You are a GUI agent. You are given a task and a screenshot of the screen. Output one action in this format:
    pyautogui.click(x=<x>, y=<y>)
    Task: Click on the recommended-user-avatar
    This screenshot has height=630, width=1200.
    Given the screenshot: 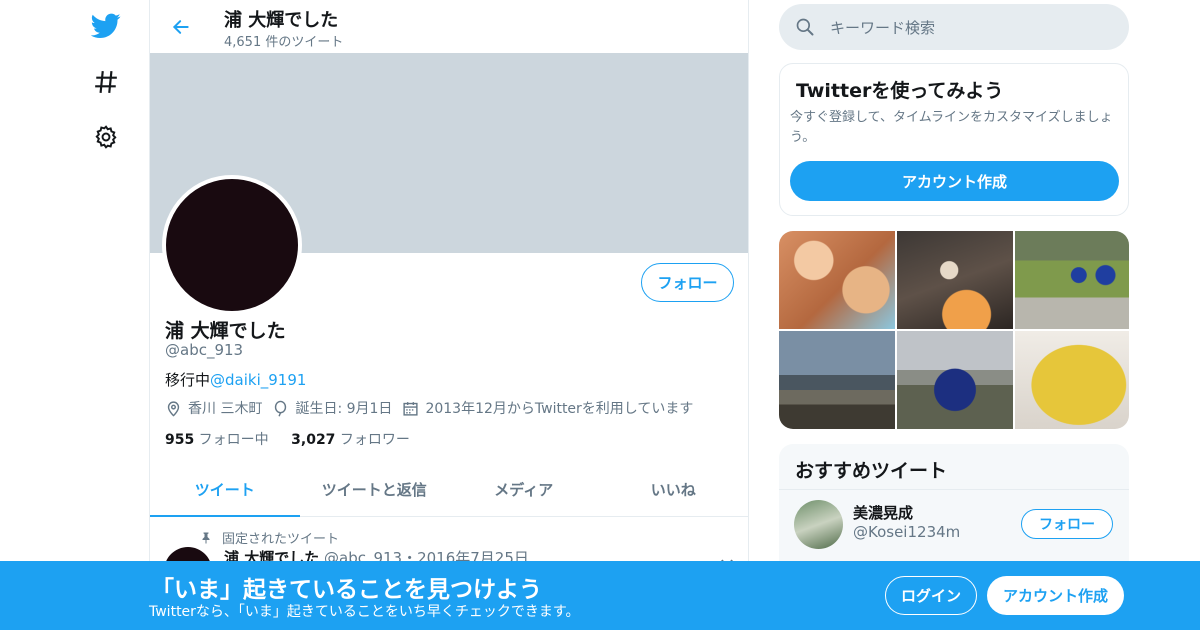 What is the action you would take?
    pyautogui.click(x=818, y=524)
    